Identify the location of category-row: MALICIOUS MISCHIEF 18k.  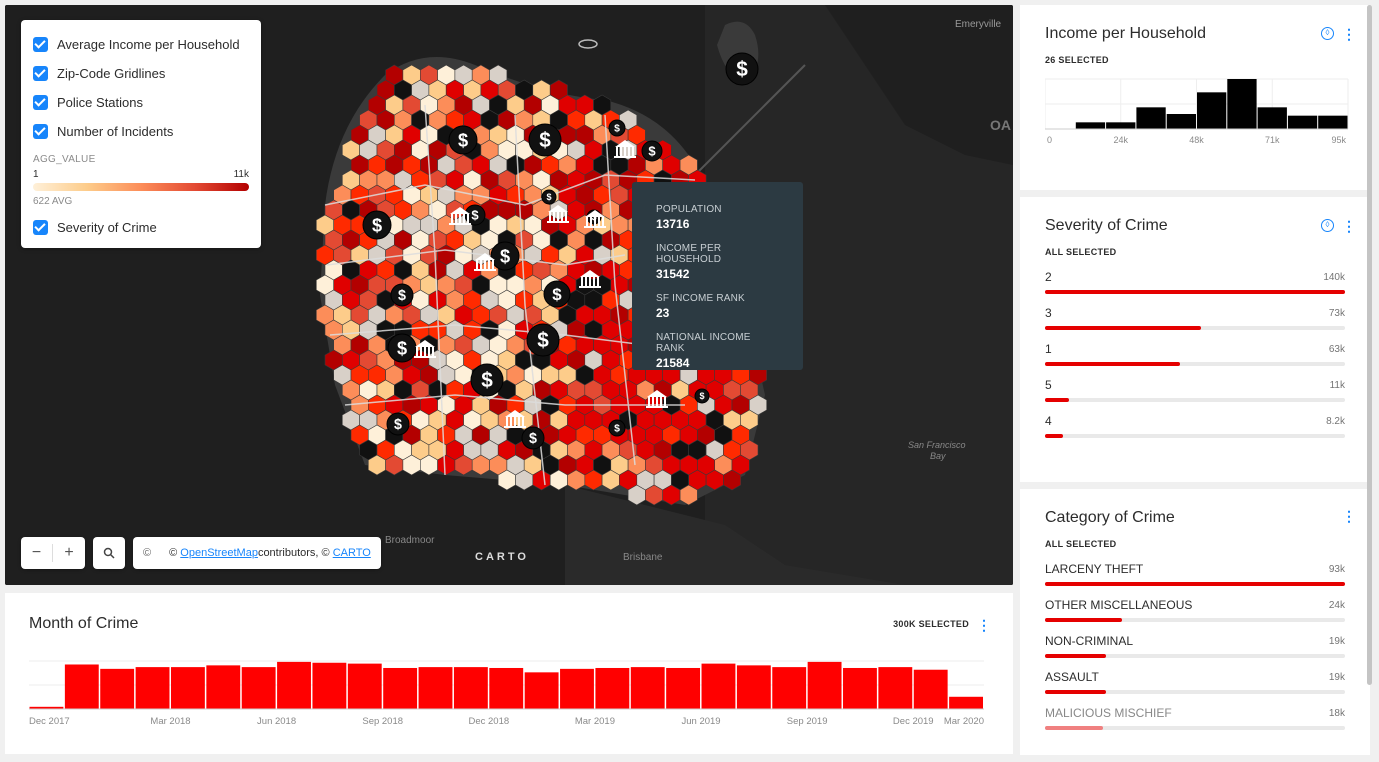
(1195, 724).